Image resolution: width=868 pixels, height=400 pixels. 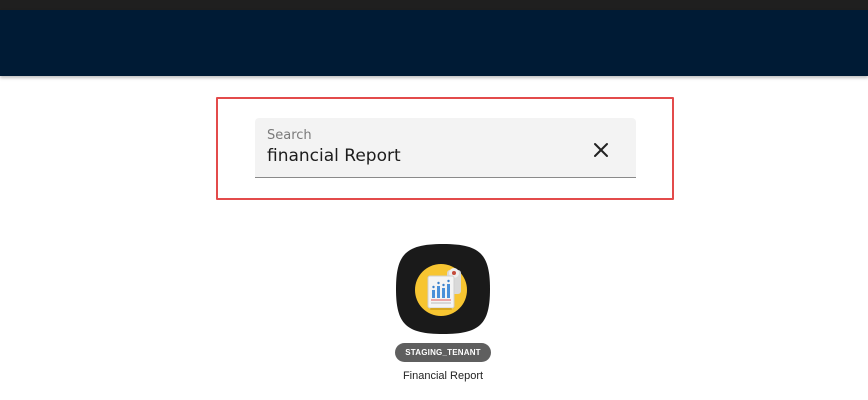 I want to click on clear-search-button, so click(x=601, y=150).